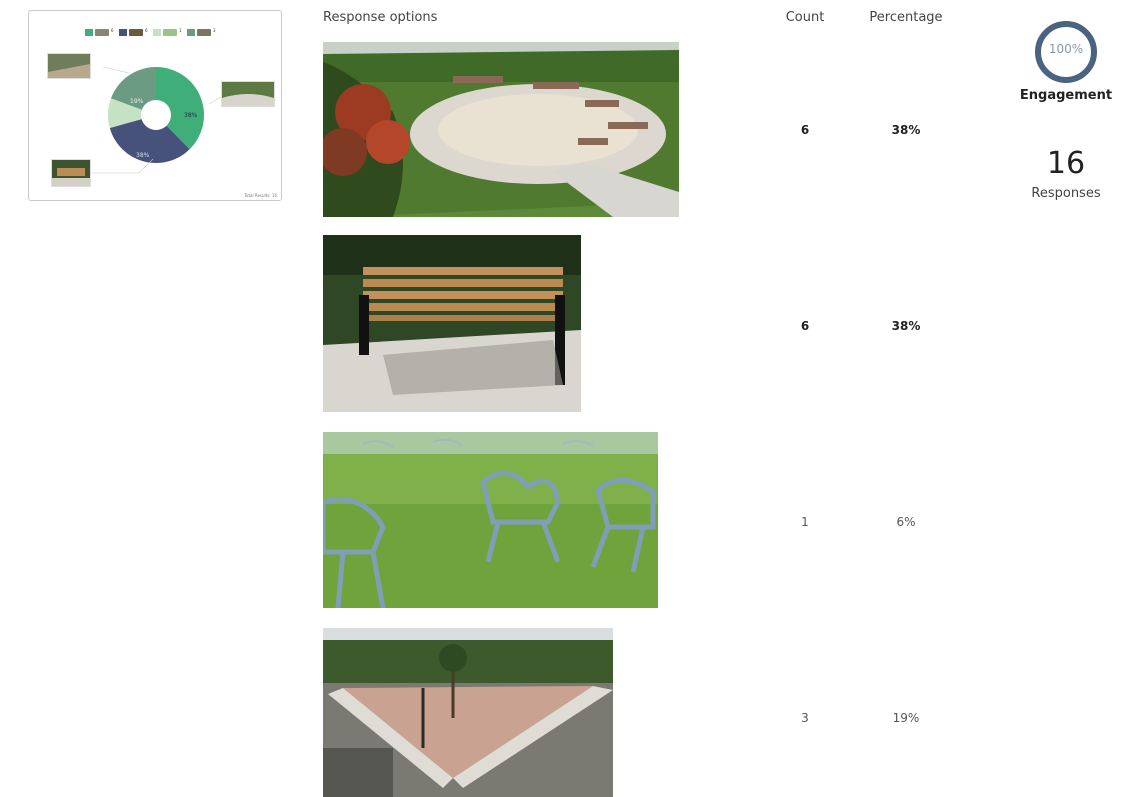 This screenshot has width=1143, height=797. I want to click on row-count: 1, so click(805, 522).